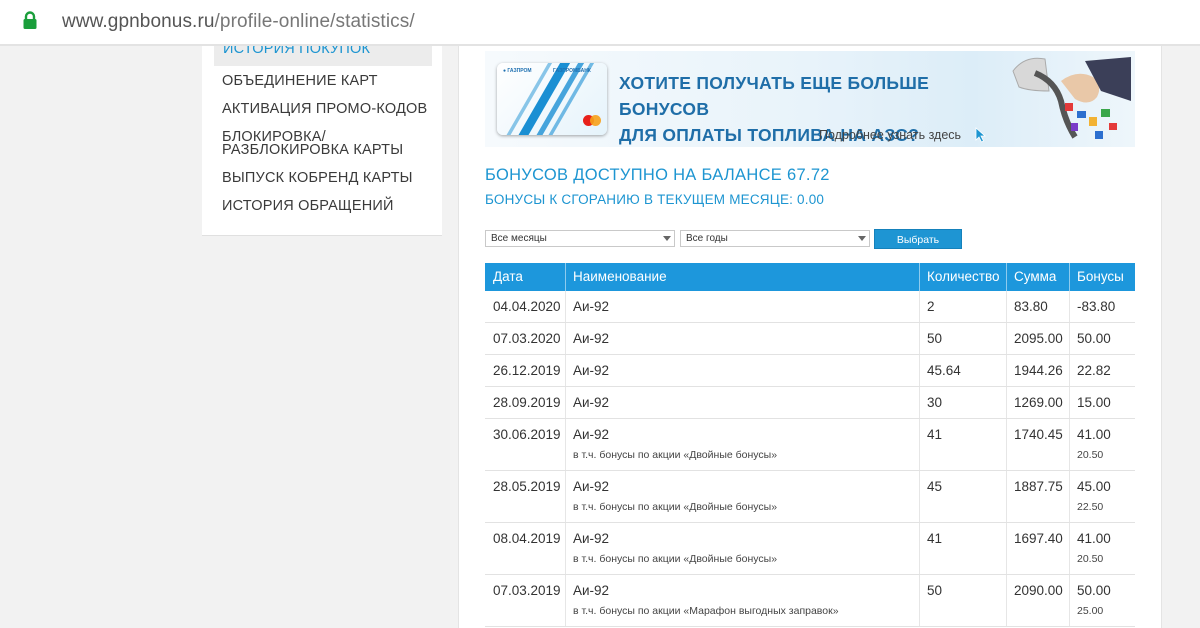  Describe the element at coordinates (775, 238) in the screenshot. I see `year-select: Все годы` at that location.